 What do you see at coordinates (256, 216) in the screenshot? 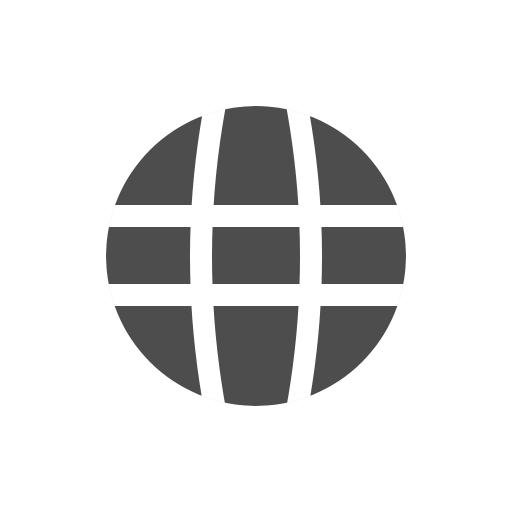
I see `latitude-gap-top` at bounding box center [256, 216].